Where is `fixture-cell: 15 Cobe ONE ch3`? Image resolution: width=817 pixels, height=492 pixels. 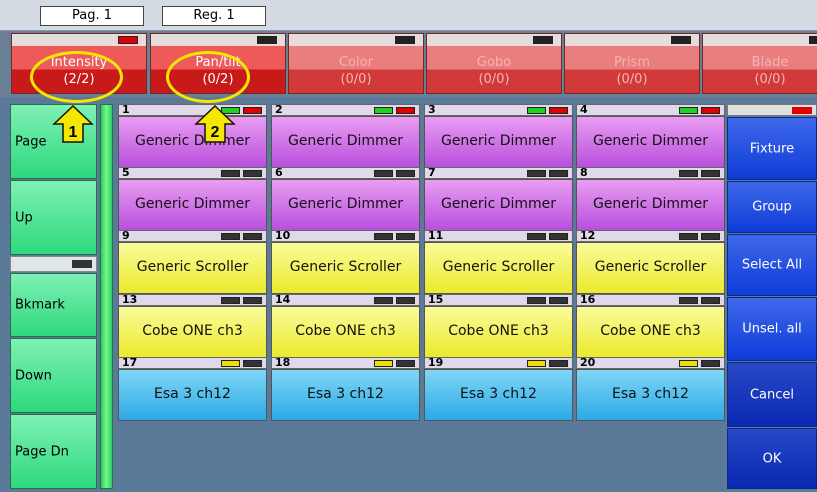
fixture-cell: 15 Cobe ONE ch3 is located at coordinates (498, 326).